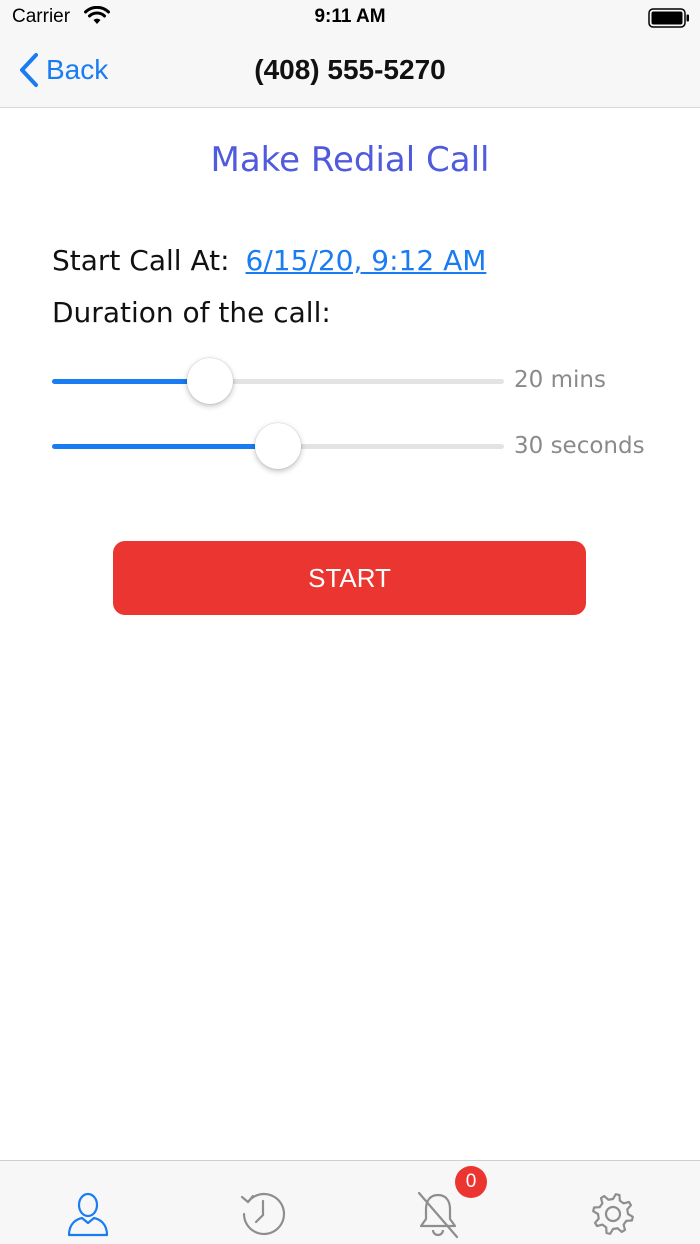 Image resolution: width=700 pixels, height=1244 pixels. What do you see at coordinates (560, 380) in the screenshot?
I see `minutes-value: 20 mins` at bounding box center [560, 380].